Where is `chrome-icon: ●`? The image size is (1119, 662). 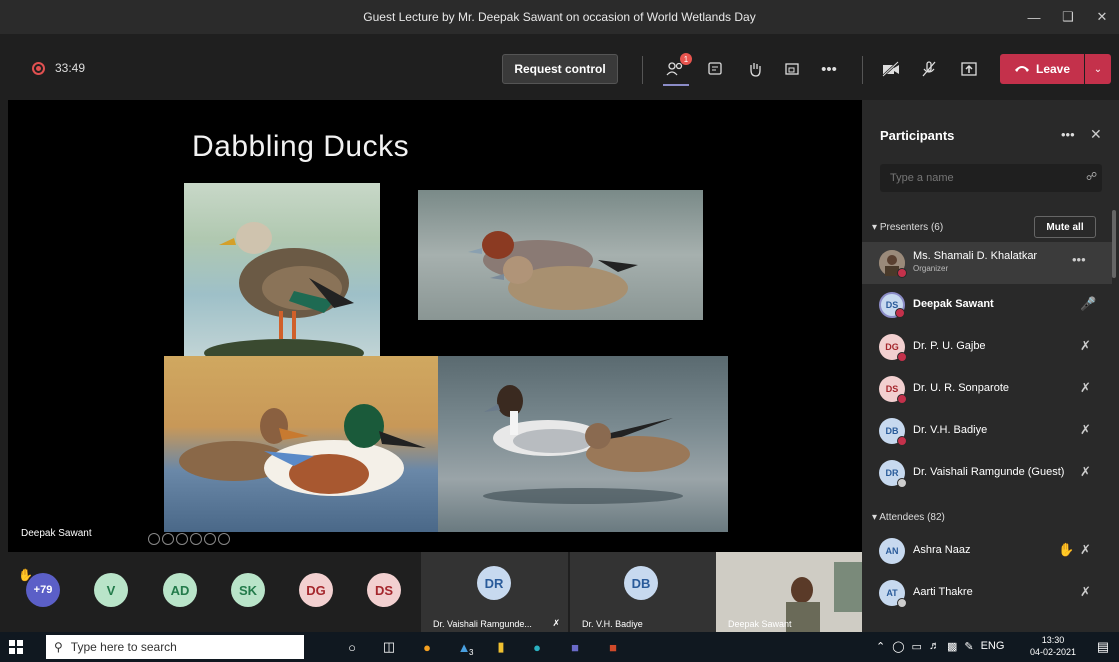 chrome-icon: ● is located at coordinates (537, 647).